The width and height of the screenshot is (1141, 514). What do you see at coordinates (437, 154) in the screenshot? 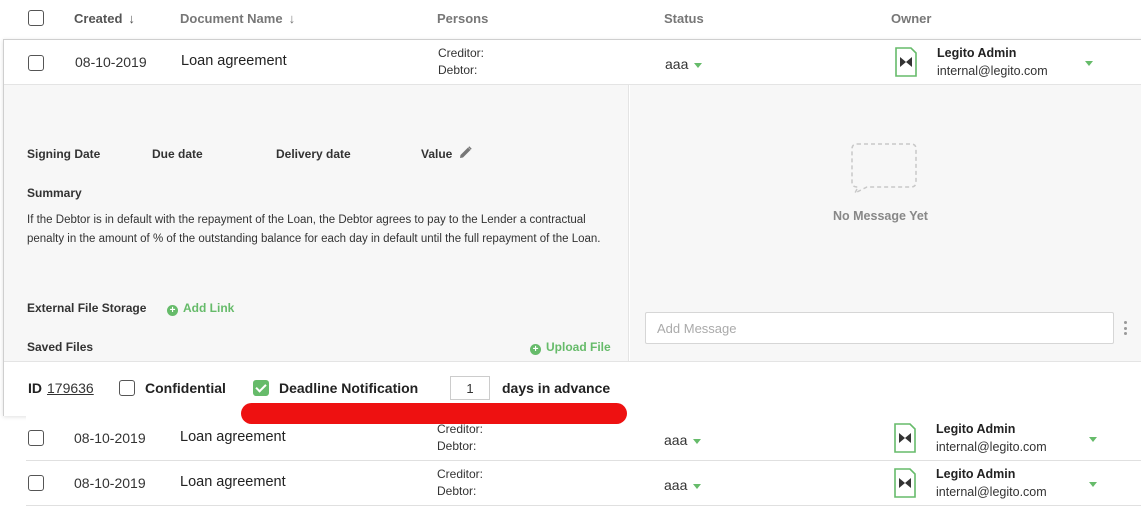
I see `value-label: Value` at bounding box center [437, 154].